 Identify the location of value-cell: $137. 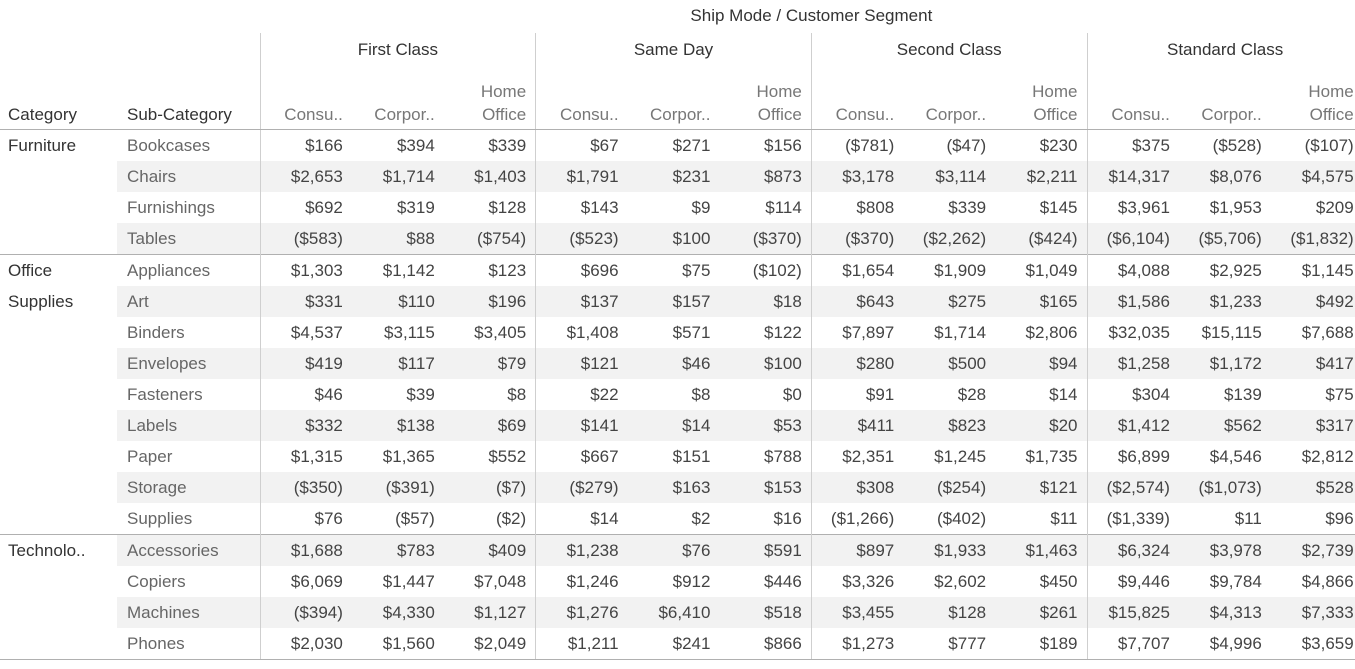
(581, 301).